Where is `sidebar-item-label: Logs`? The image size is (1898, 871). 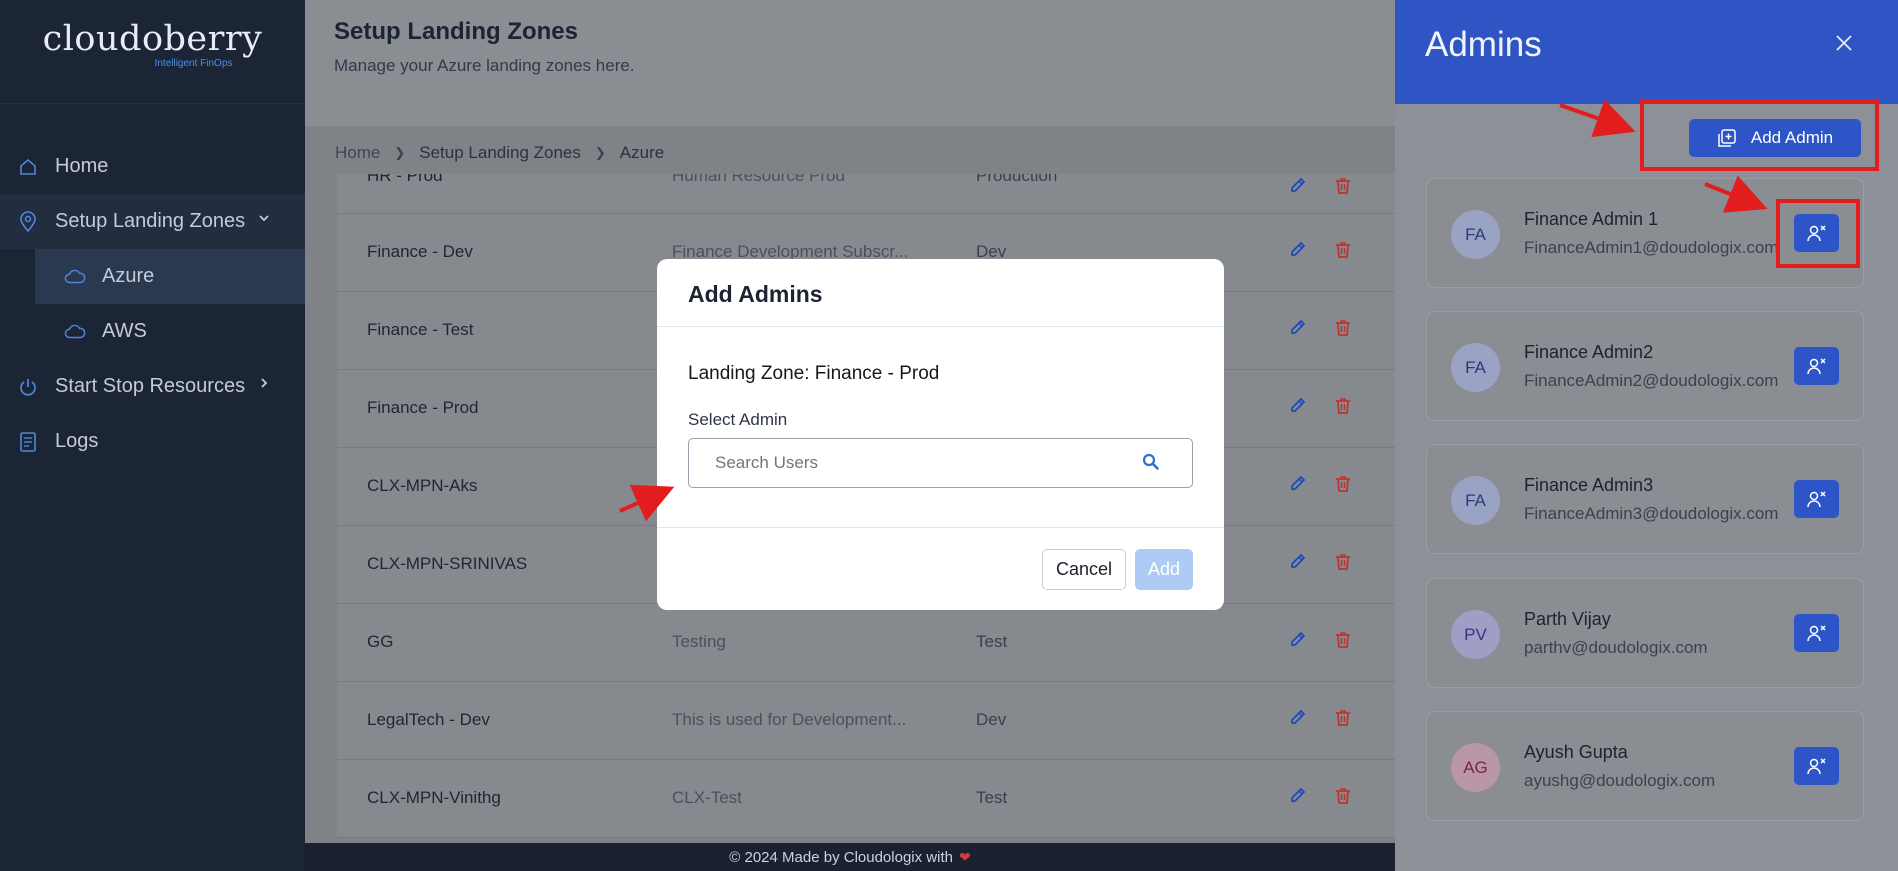 sidebar-item-label: Logs is located at coordinates (77, 441).